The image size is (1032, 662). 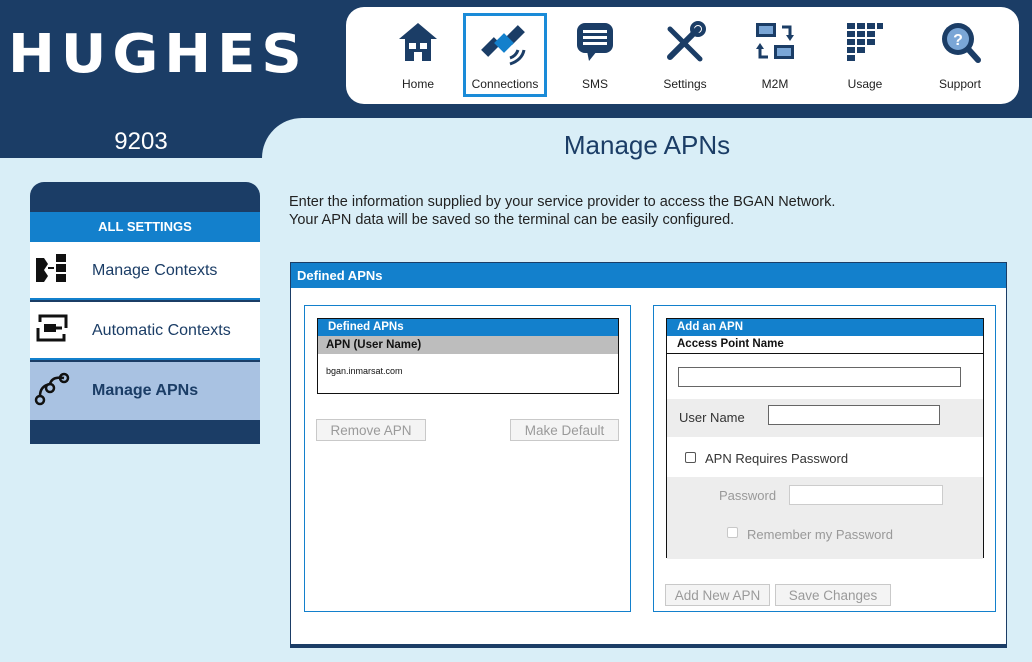 I want to click on make-default-button: Make Default, so click(x=564, y=430).